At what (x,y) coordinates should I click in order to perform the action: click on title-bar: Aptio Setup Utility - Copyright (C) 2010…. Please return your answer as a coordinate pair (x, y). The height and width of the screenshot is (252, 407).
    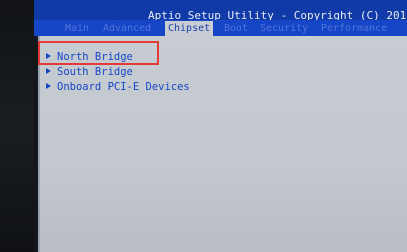
    Looking at the image, I should click on (220, 10).